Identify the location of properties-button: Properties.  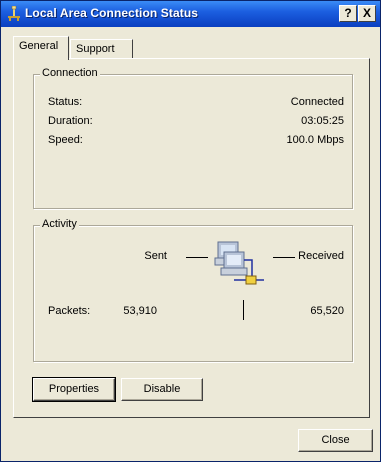
(74, 389).